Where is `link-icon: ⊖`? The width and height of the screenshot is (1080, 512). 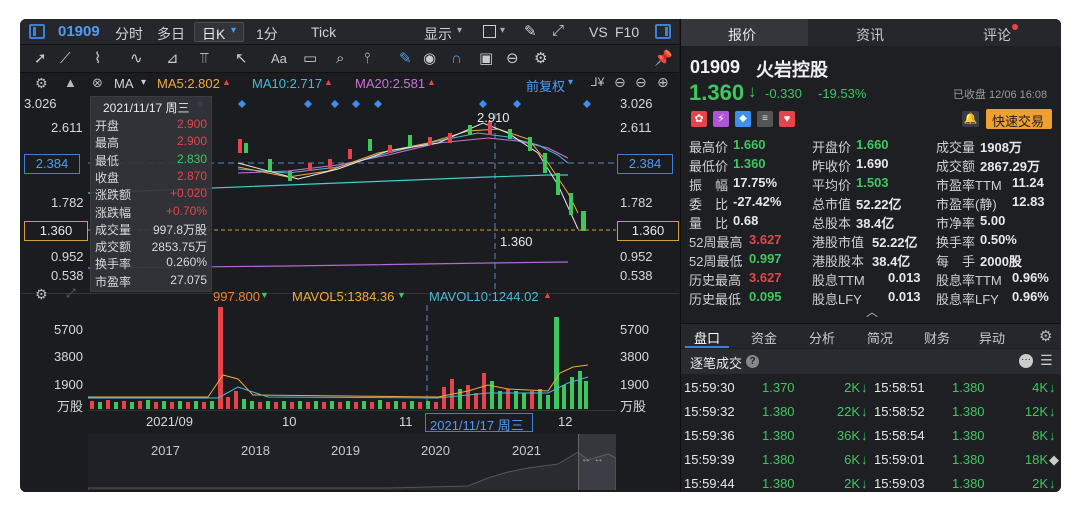 link-icon: ⊖ is located at coordinates (512, 59).